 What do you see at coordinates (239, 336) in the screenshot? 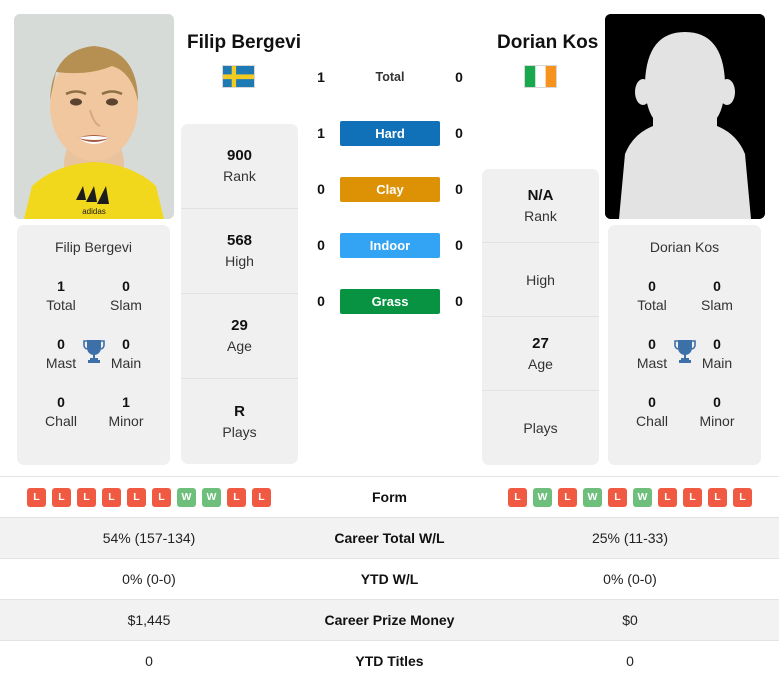
I see `stat-age-left: 29 Age` at bounding box center [239, 336].